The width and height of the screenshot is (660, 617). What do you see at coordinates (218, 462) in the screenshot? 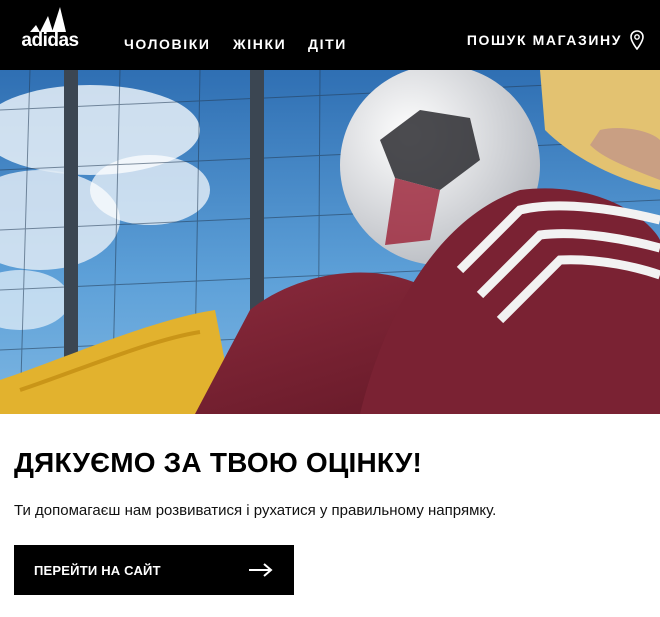
I see `page-title: ДЯКУЄМО ЗА ТВОЮ ОЦІНКУ!` at bounding box center [218, 462].